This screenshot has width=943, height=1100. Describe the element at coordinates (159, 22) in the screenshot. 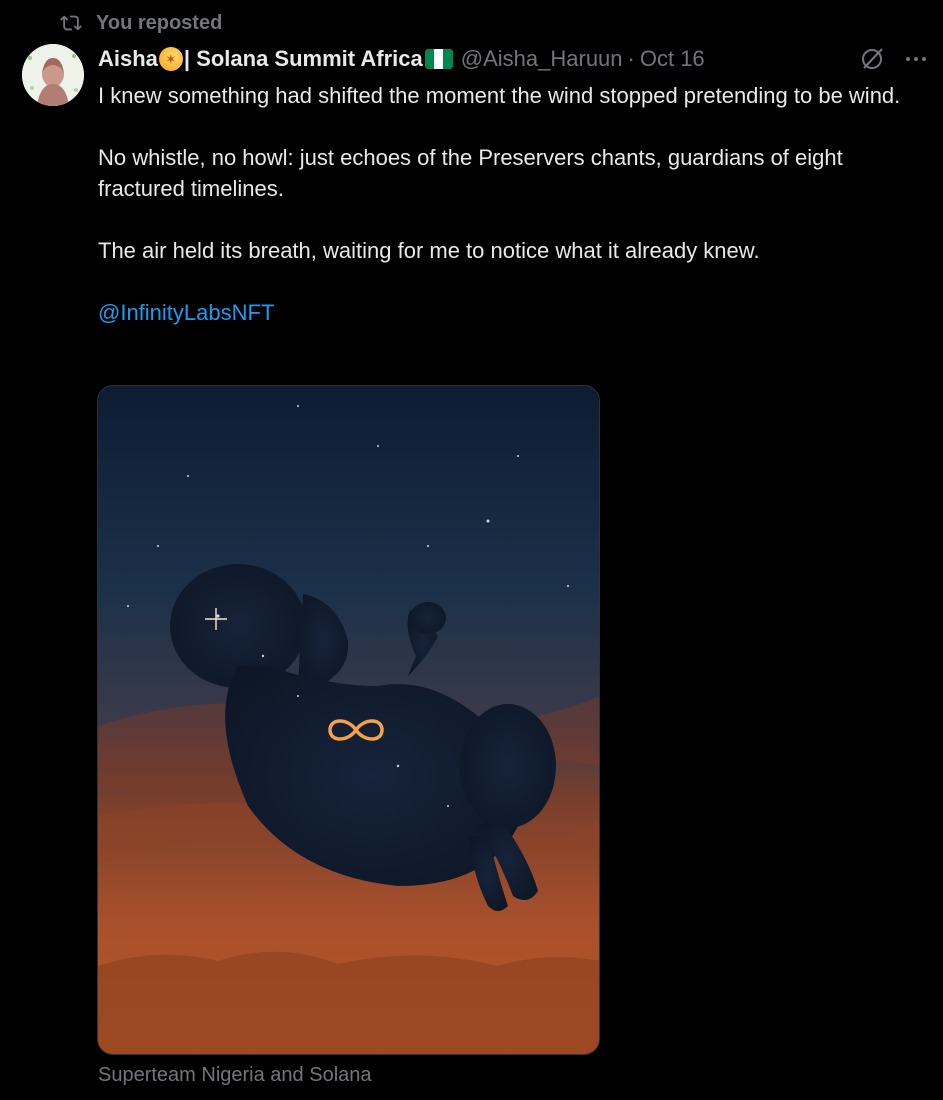

I see `repost-label: You reposted` at that location.